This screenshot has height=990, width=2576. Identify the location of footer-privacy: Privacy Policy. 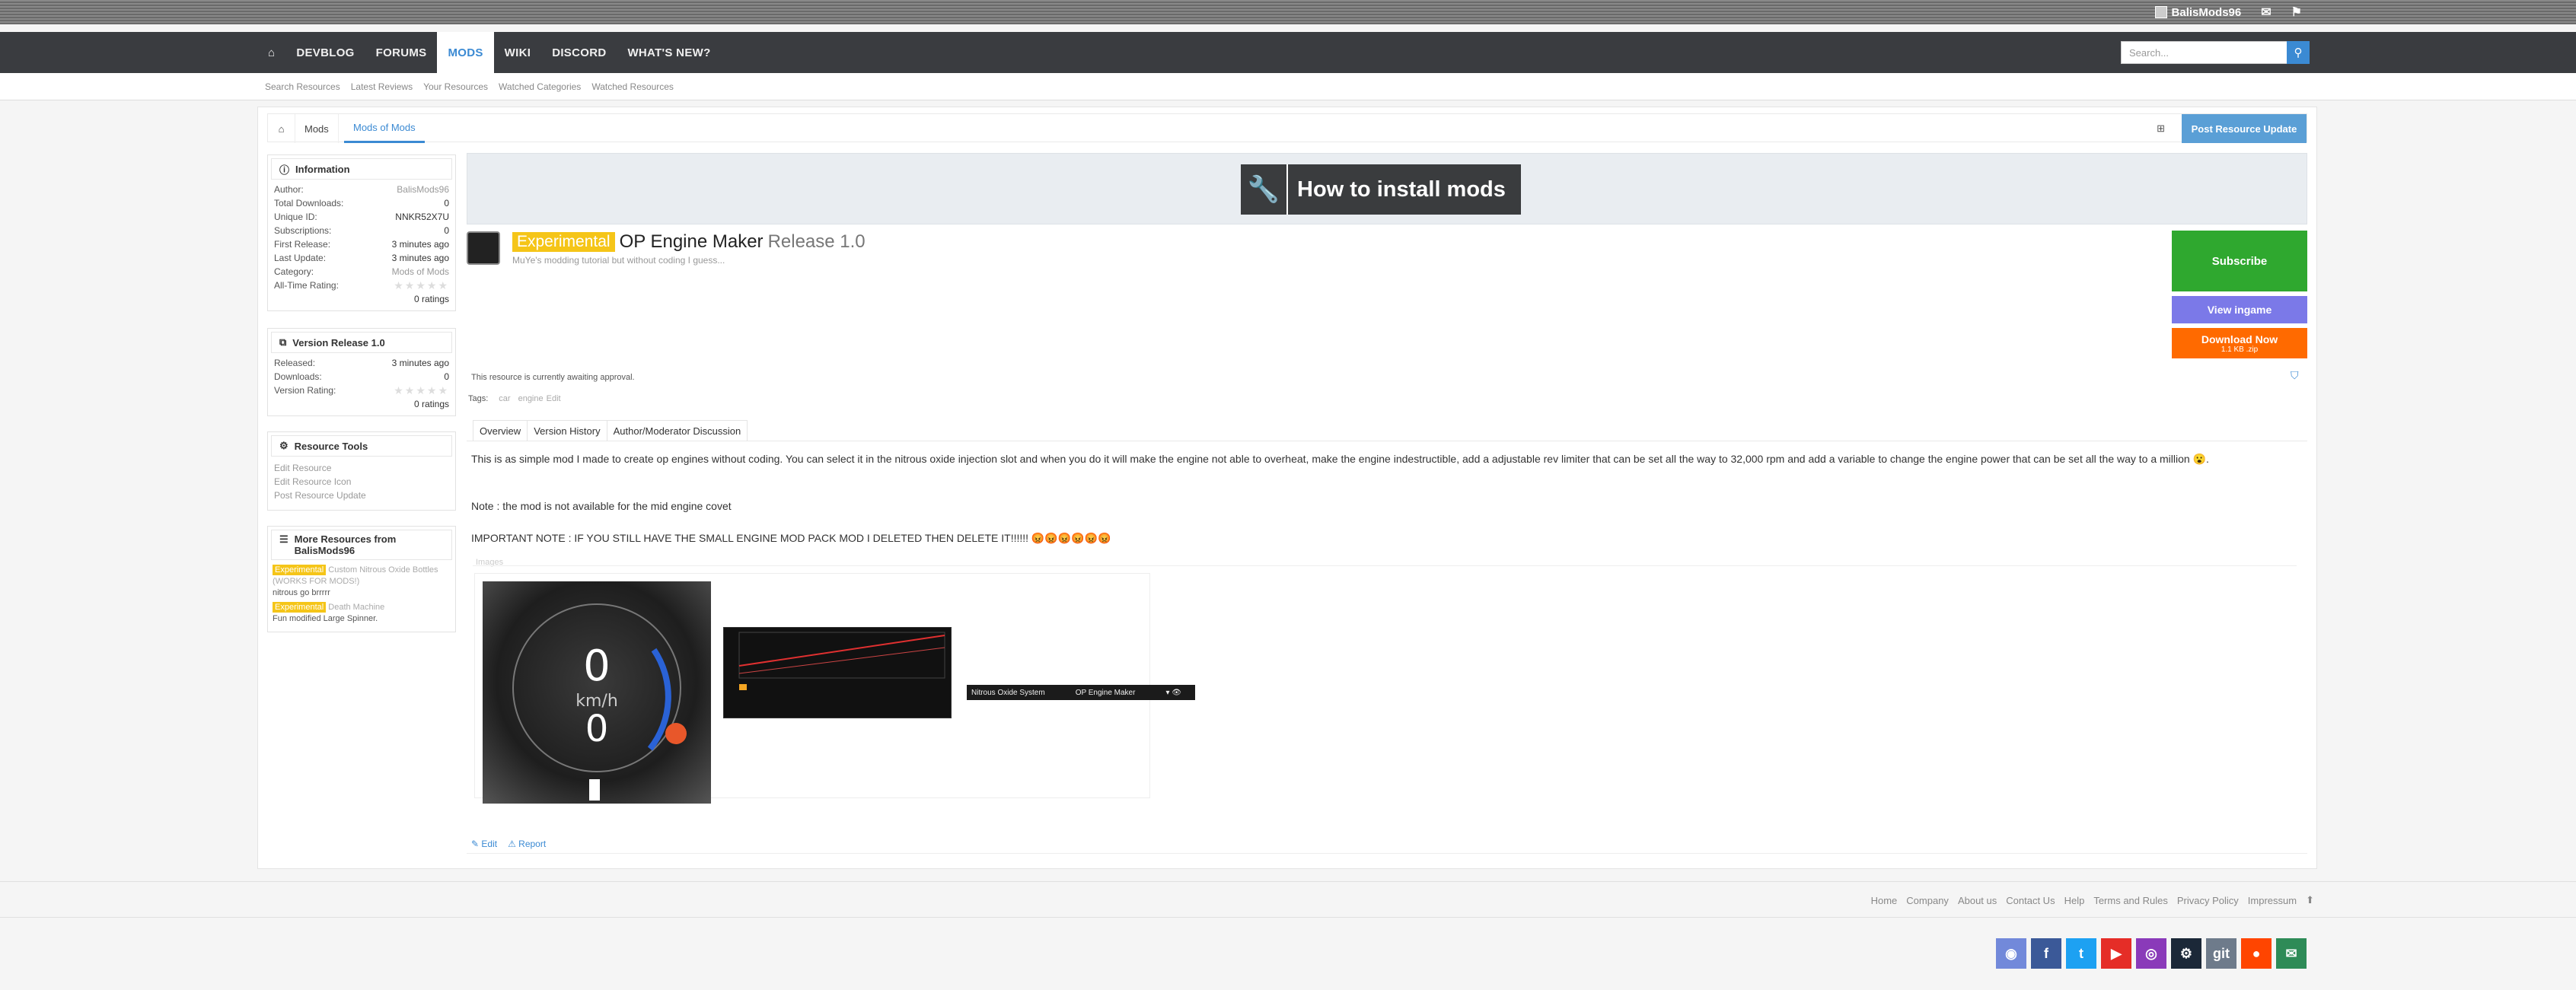
(2208, 900).